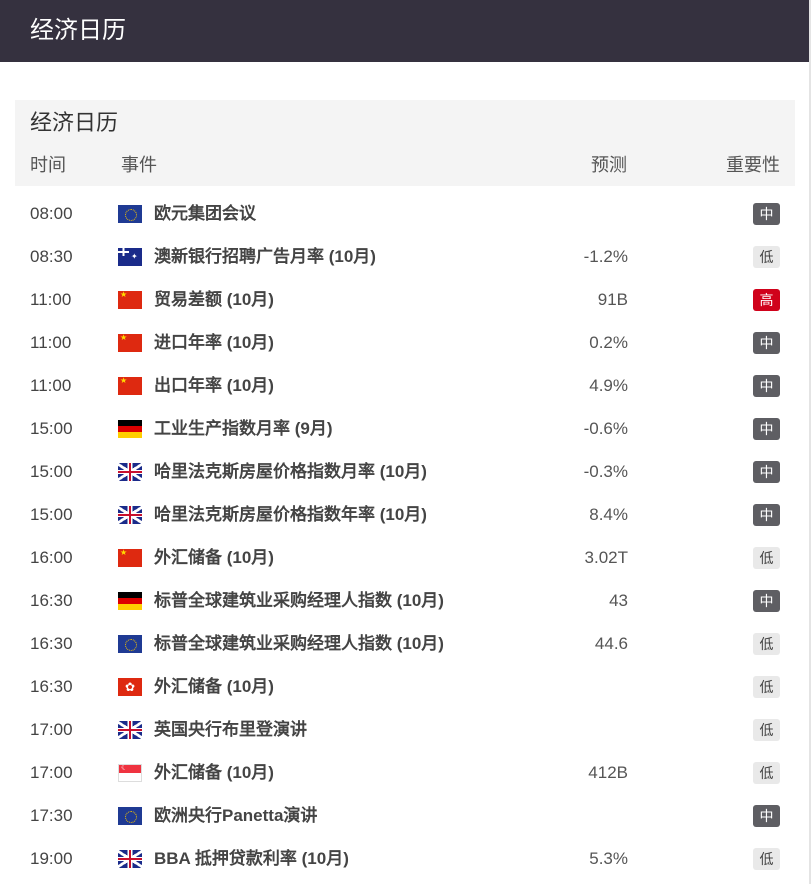 Image resolution: width=811 pixels, height=884 pixels. What do you see at coordinates (51, 213) in the screenshot?
I see `event-time: 08:00` at bounding box center [51, 213].